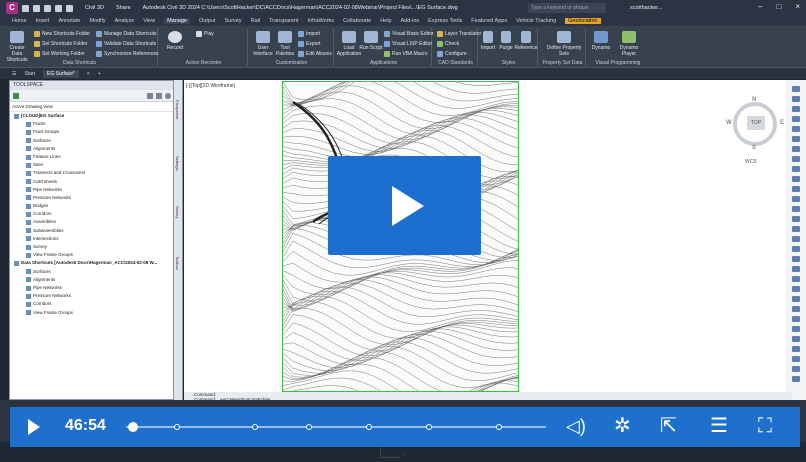  What do you see at coordinates (92, 296) in the screenshot?
I see `tree-item: Pressure Networks` at bounding box center [92, 296].